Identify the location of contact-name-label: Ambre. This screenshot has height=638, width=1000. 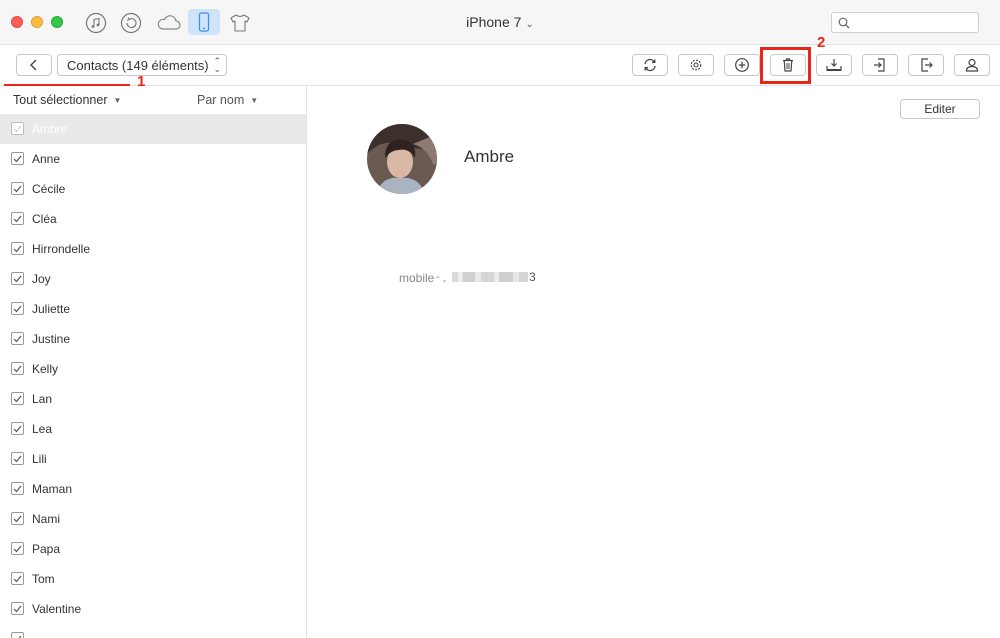
(50, 129).